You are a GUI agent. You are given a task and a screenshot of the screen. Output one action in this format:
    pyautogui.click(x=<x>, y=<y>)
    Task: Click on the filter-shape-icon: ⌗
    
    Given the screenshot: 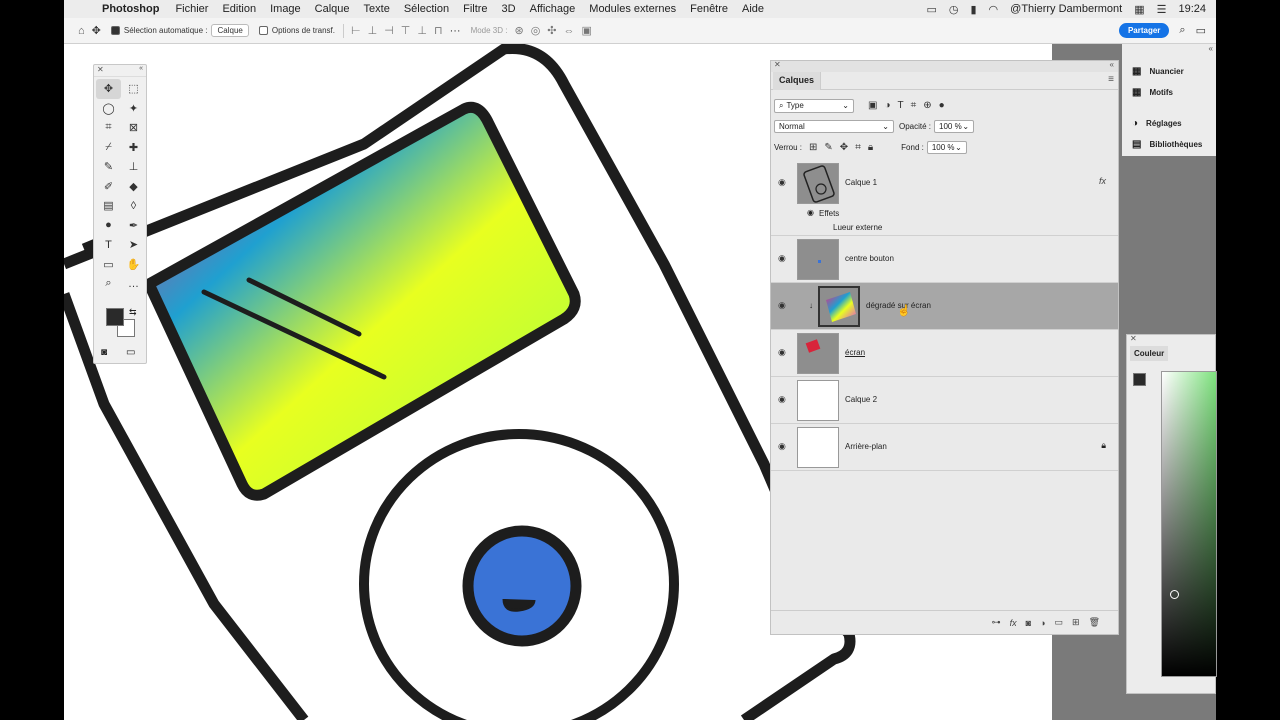 What is the action you would take?
    pyautogui.click(x=914, y=105)
    